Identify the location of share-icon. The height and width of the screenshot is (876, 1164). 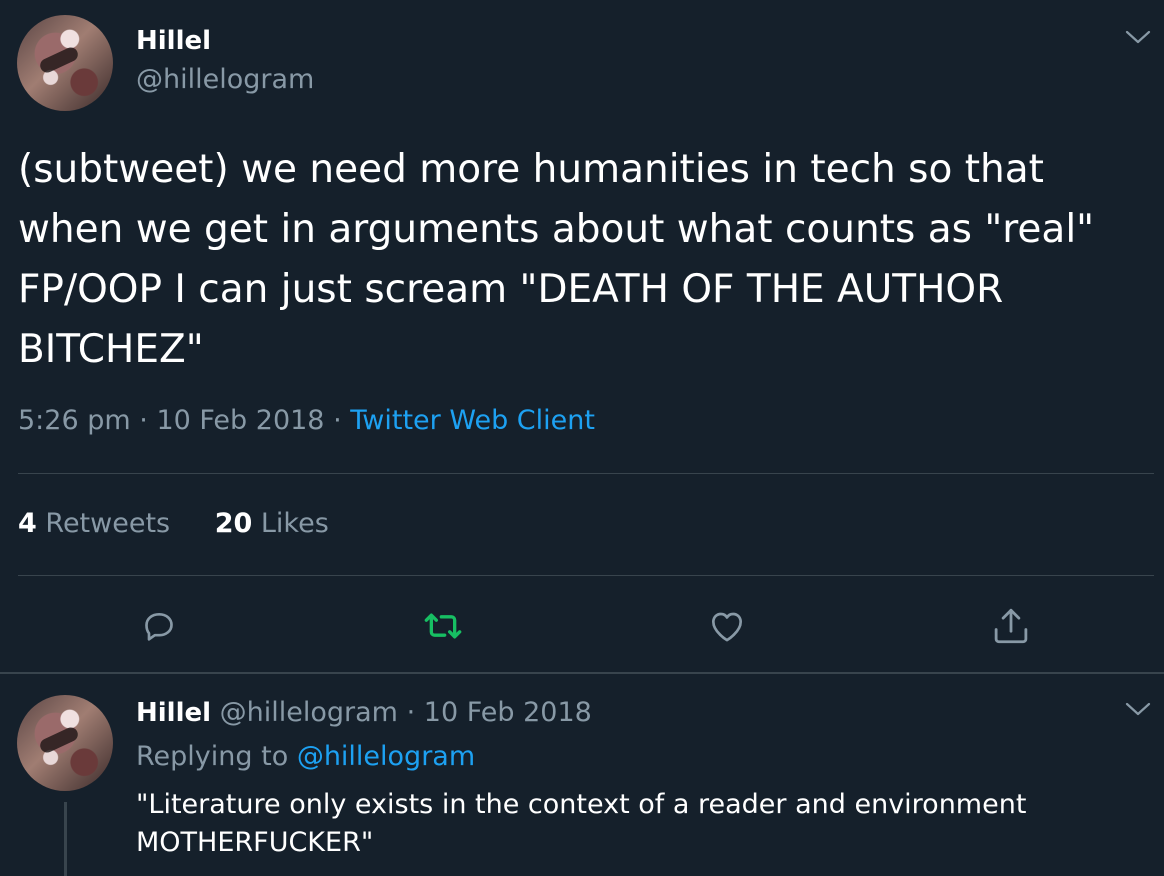
(1011, 626).